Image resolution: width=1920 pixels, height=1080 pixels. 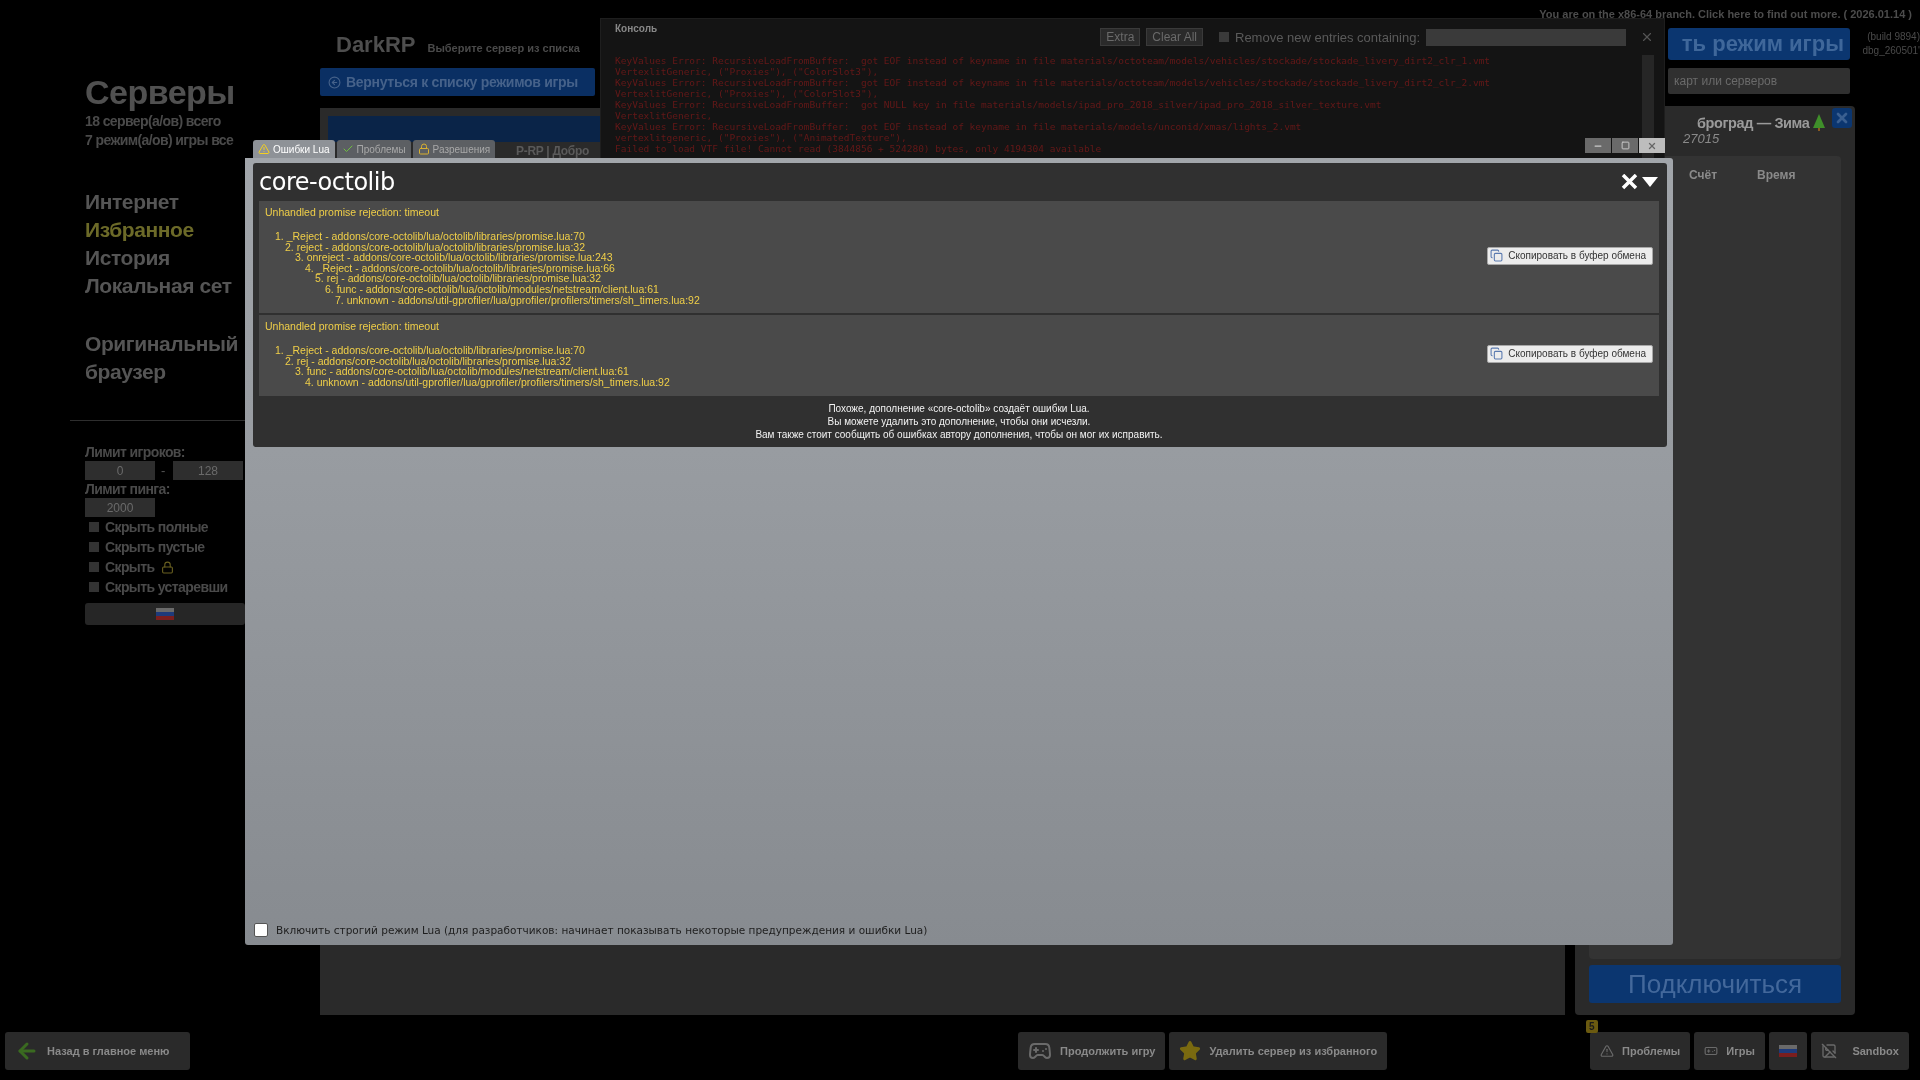 What do you see at coordinates (998, 104) in the screenshot?
I see `console-line: KeyValues Error: RecursiveLoadFromBuffer: got NULL key in file materials/models/ipad_pro_2018_silver/ipad_pro_2018_silver_texture.vmt` at bounding box center [998, 104].